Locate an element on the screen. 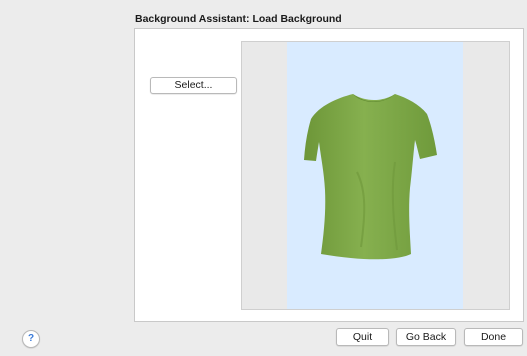  dialog-title: Background Assistant: Load Background is located at coordinates (238, 19).